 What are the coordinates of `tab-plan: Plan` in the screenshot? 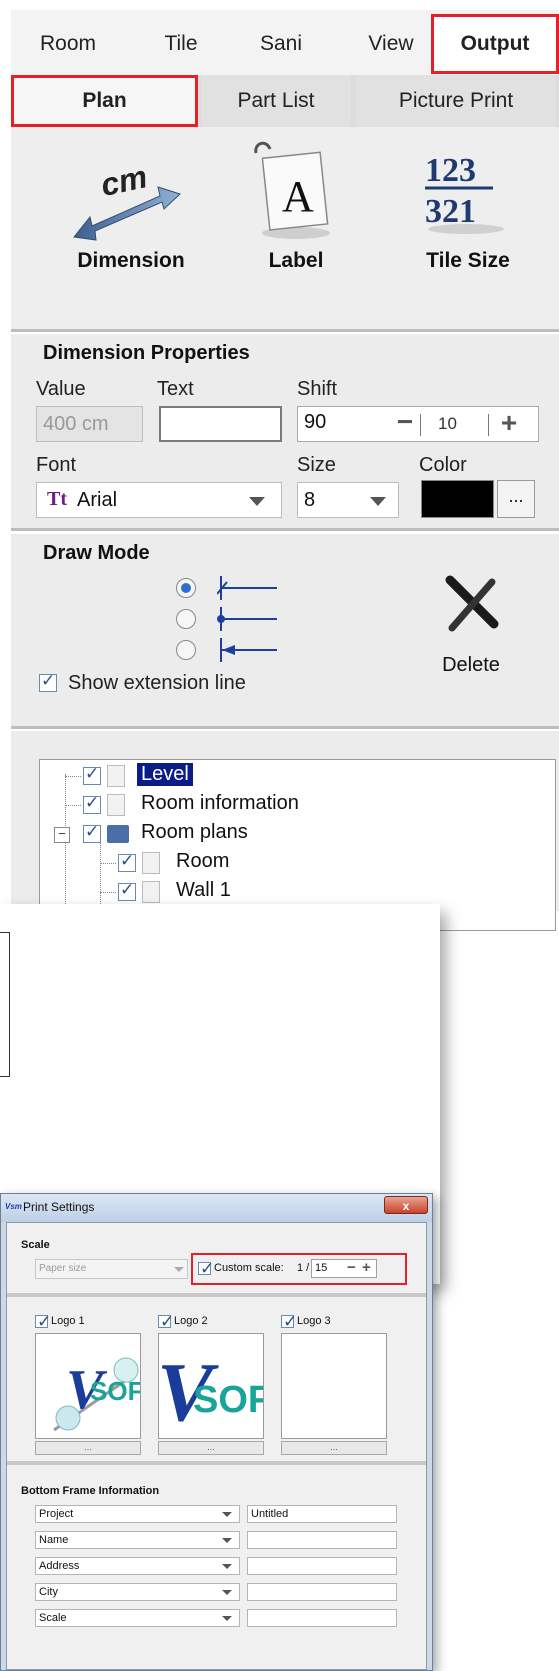 It's located at (104, 101).